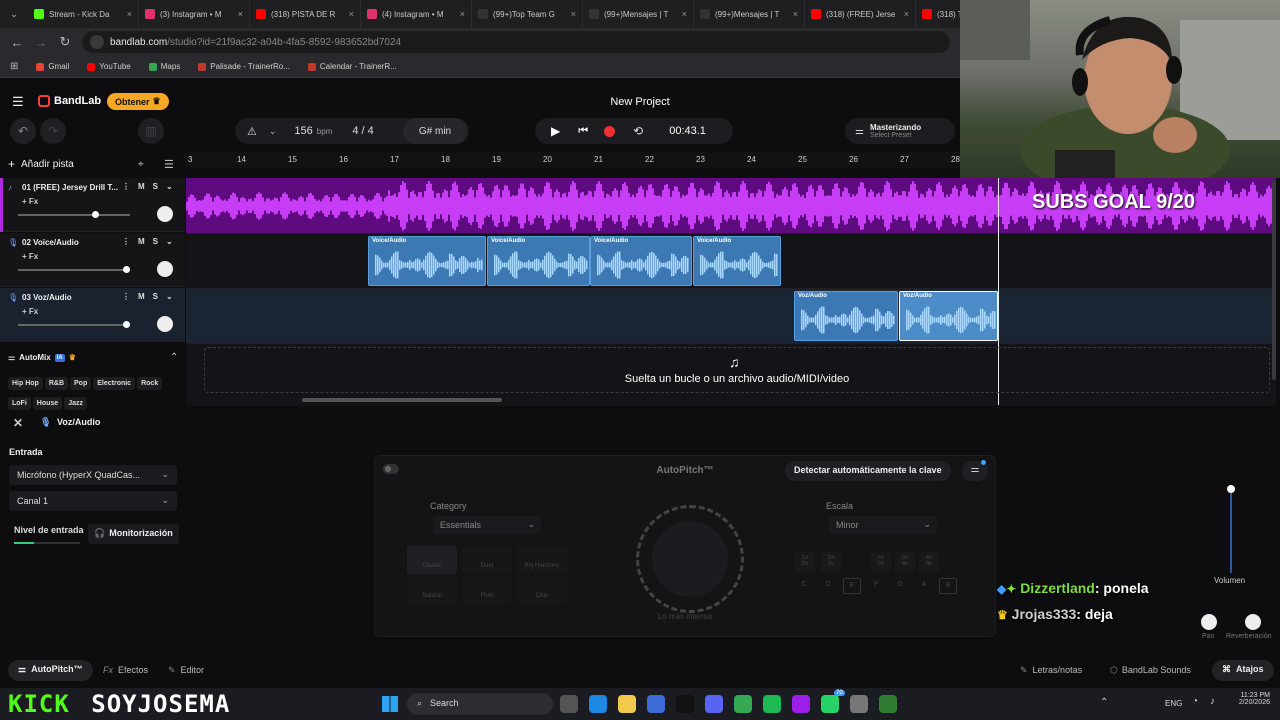 Image resolution: width=1280 pixels, height=720 pixels. Describe the element at coordinates (133, 534) in the screenshot. I see `monitor-button: 🎧 Monitorización` at that location.